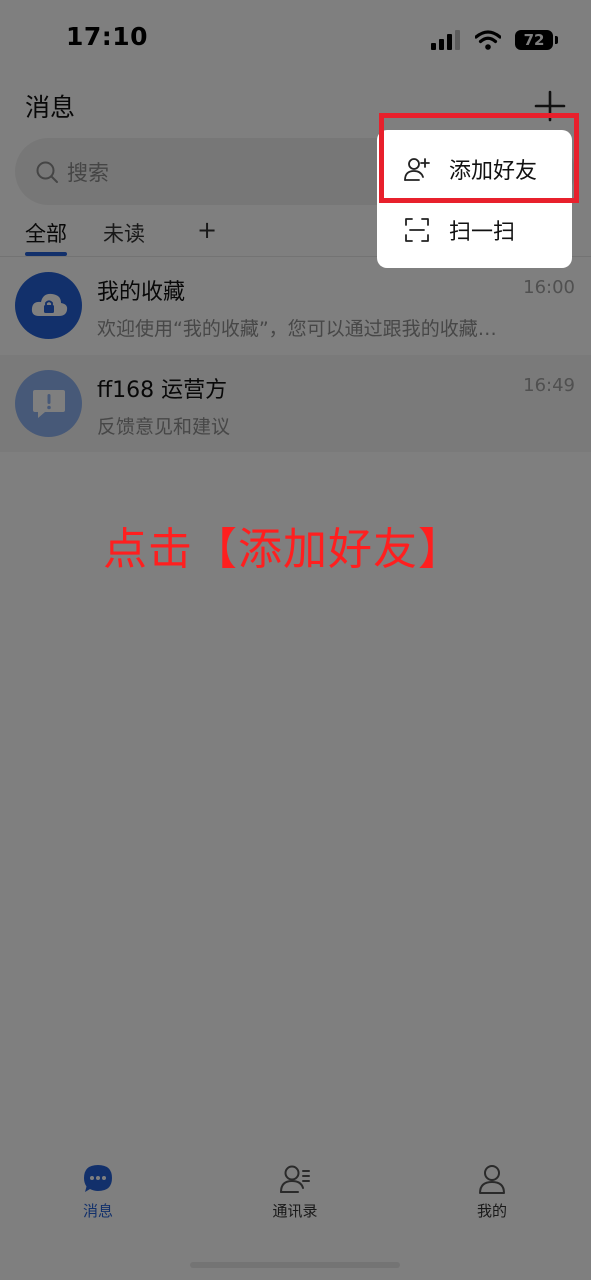 This screenshot has width=591, height=1280. What do you see at coordinates (283, 549) in the screenshot?
I see `instruction-text: 点击【添加好友】` at bounding box center [283, 549].